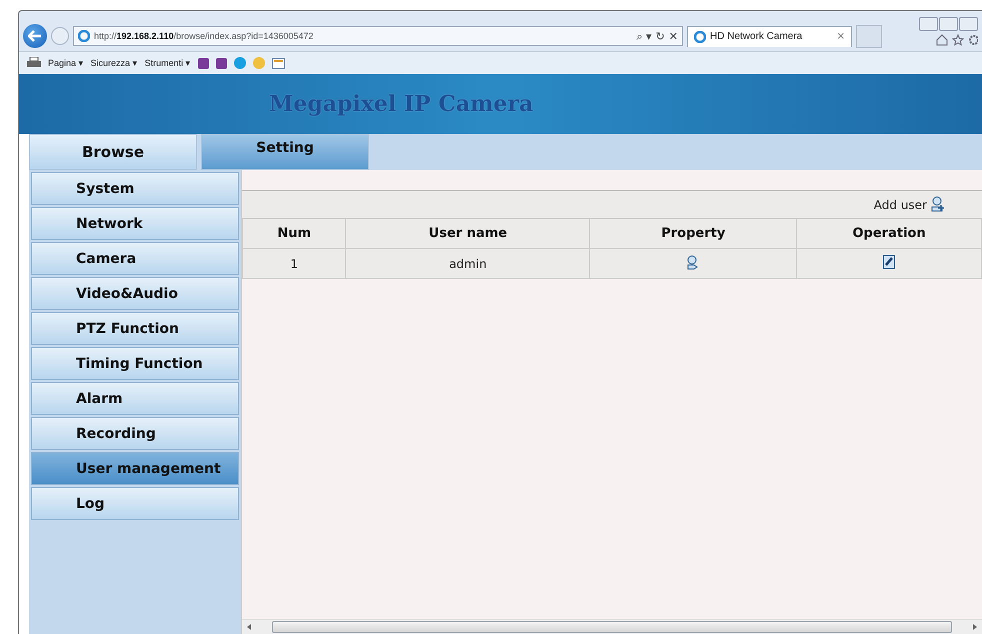  What do you see at coordinates (279, 63) in the screenshot?
I see `panel-icon` at bounding box center [279, 63].